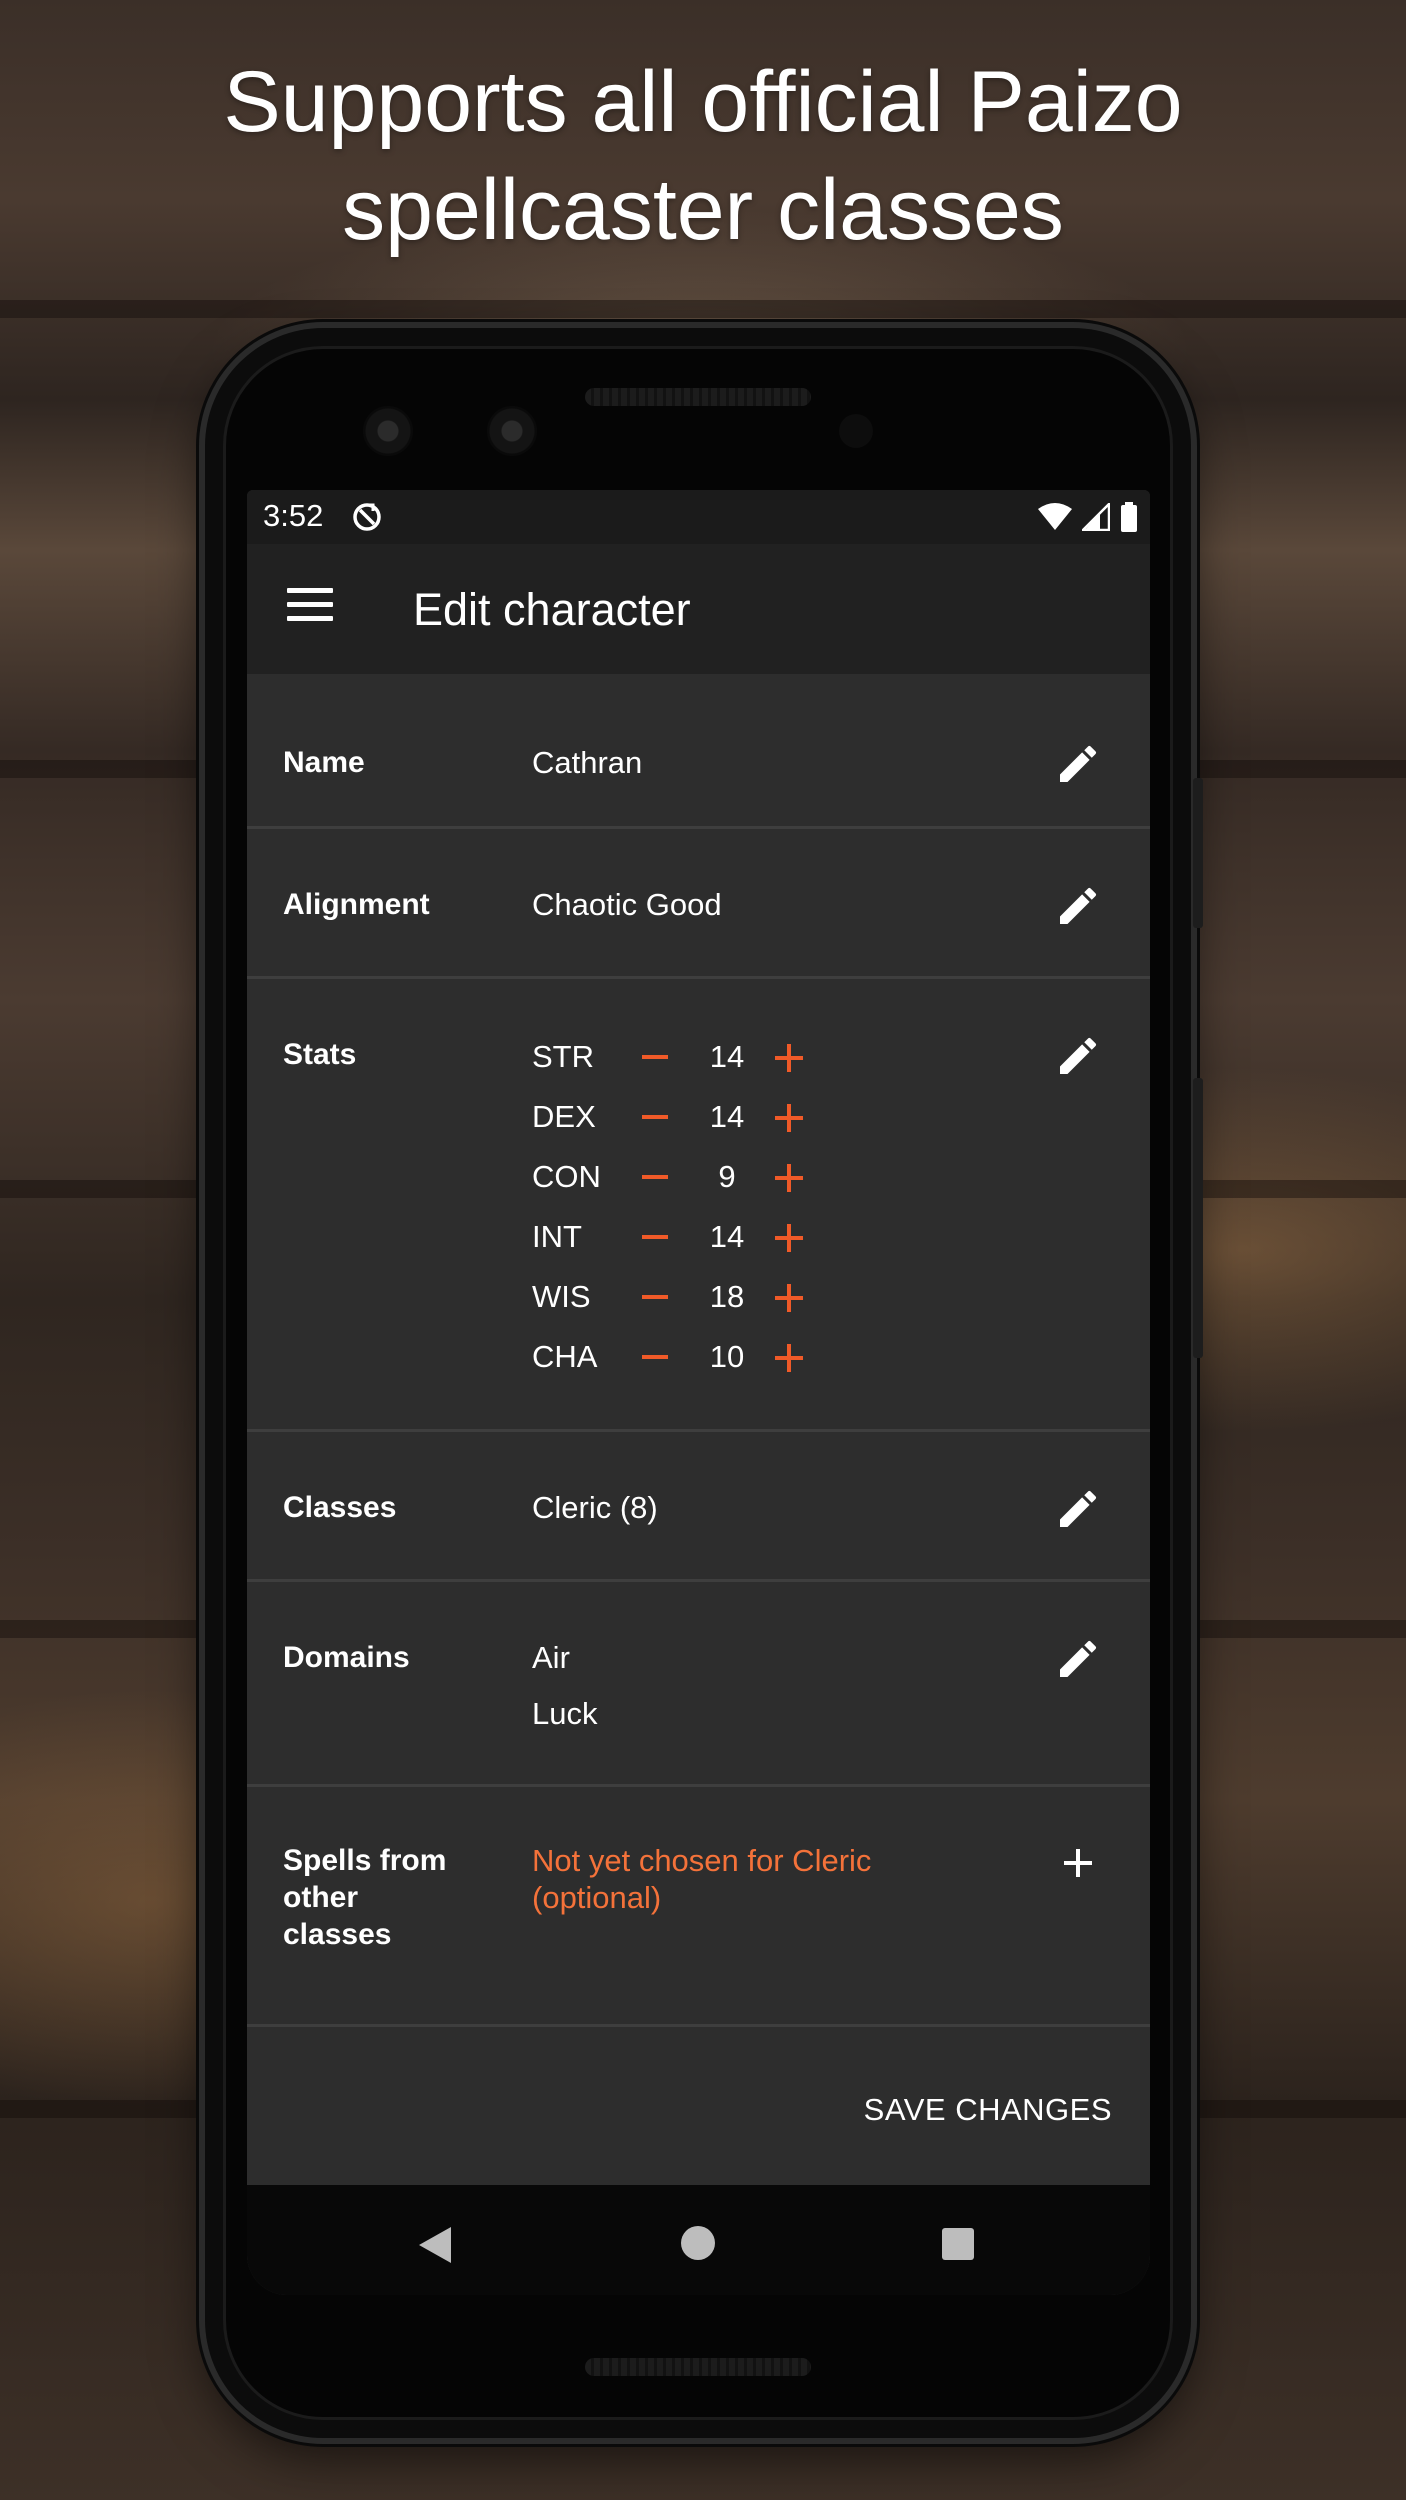 The height and width of the screenshot is (2500, 1406). What do you see at coordinates (557, 1236) in the screenshot?
I see `stat-abbr: INT` at bounding box center [557, 1236].